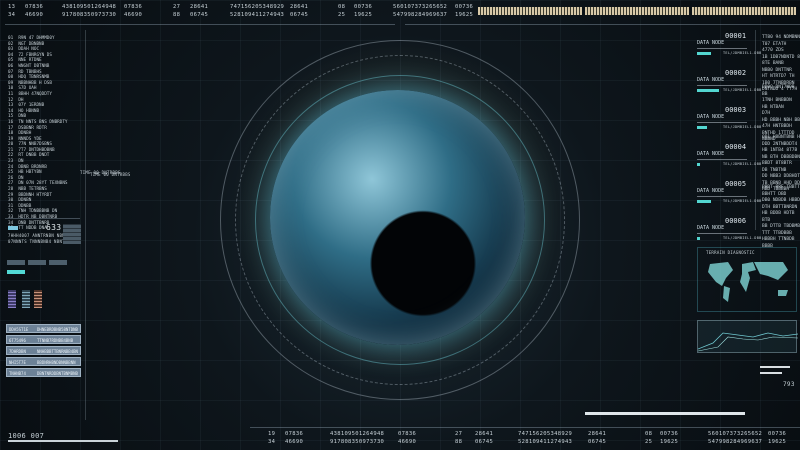 This screenshot has height=450, width=800. What do you see at coordinates (777, 442) in the screenshot?
I see `bottom-rows-cell: 19625` at bounding box center [777, 442].